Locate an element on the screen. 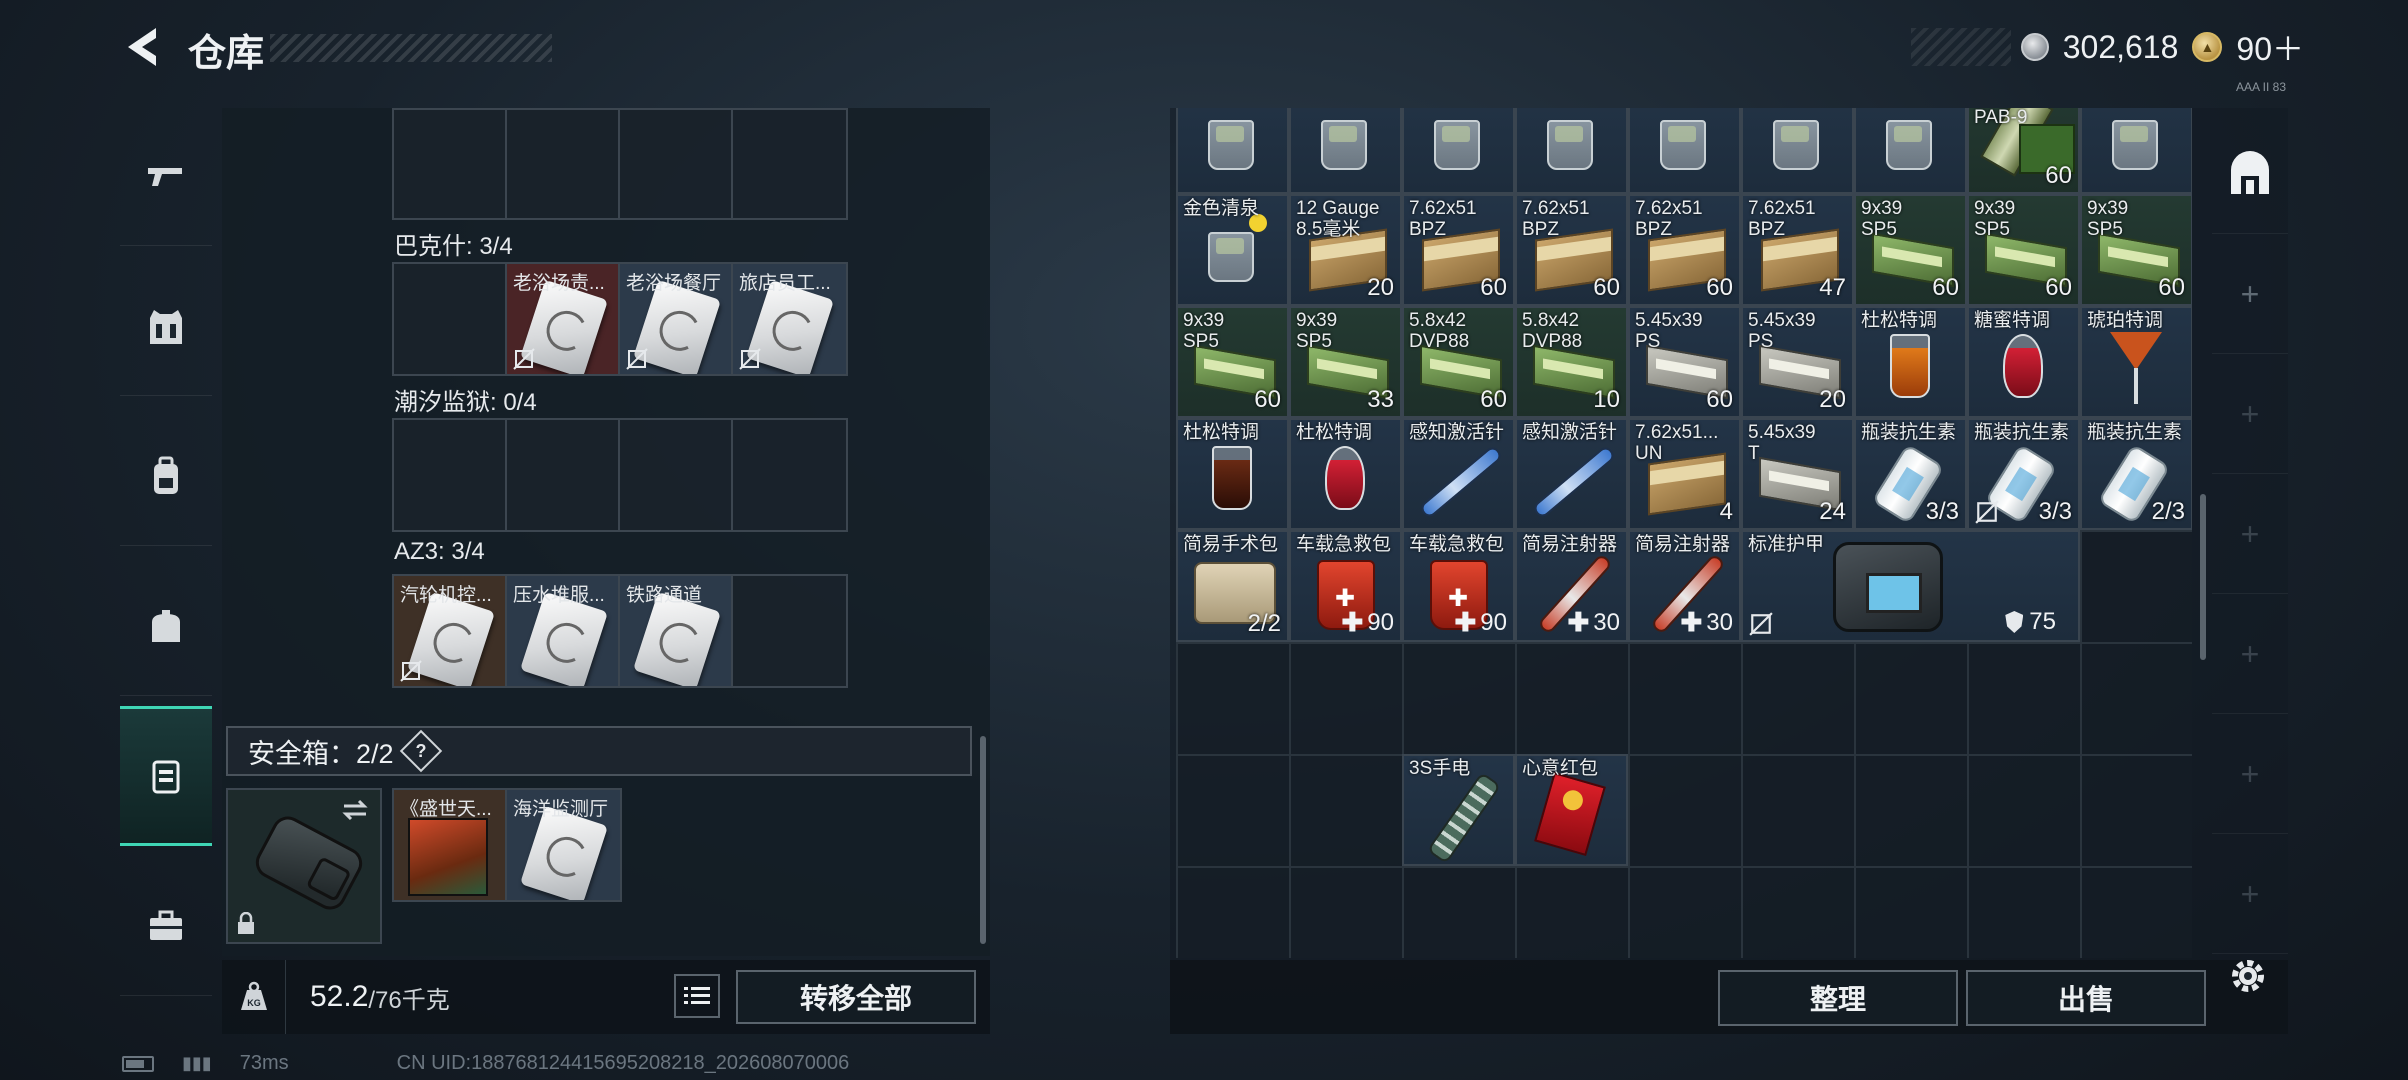 The image size is (2408, 1080). stash-item: 9x39 SP5 33 is located at coordinates (1345, 362).